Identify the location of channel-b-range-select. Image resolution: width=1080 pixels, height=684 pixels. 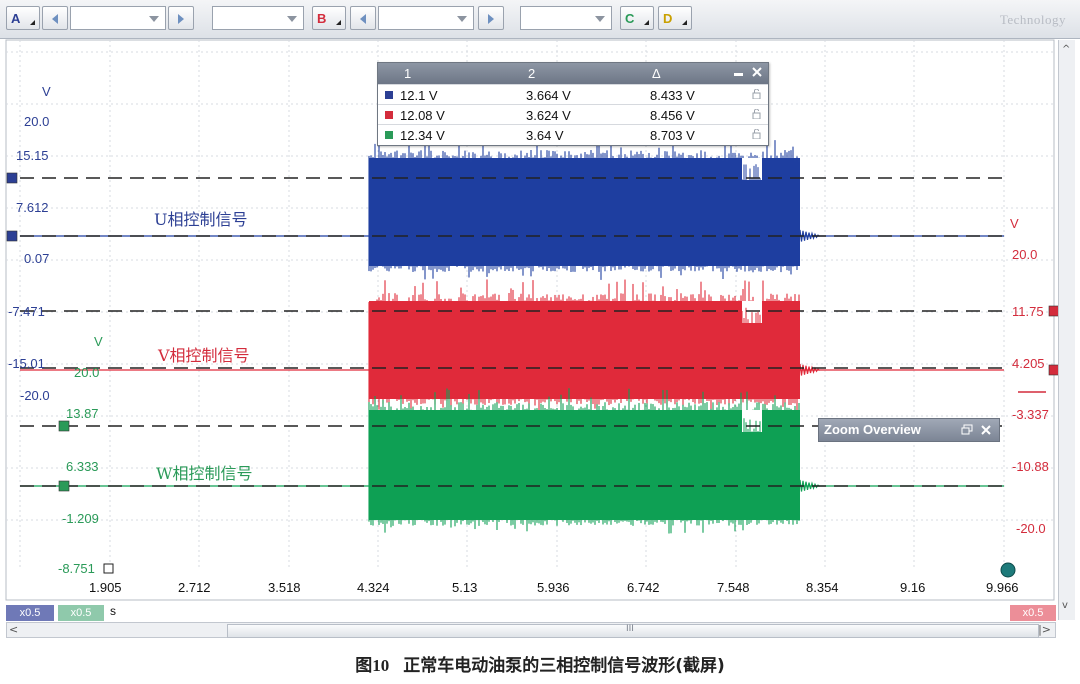
(426, 18).